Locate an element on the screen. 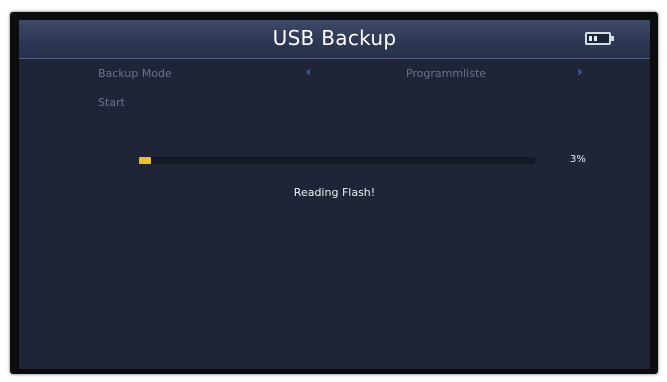 The image size is (667, 382). backup-mode-label: Backup Mode is located at coordinates (135, 73).